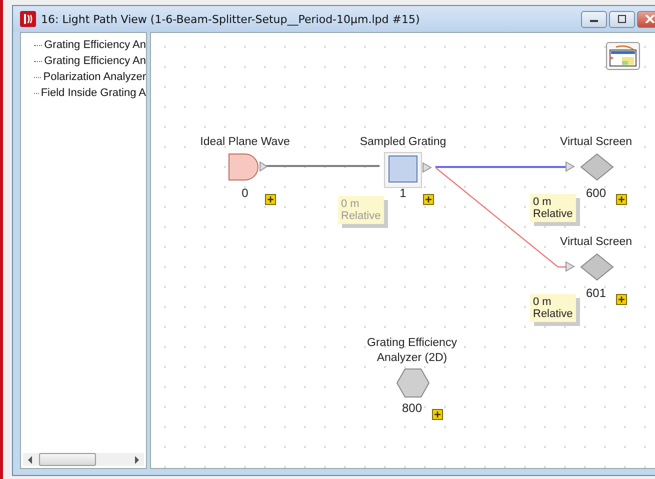  Describe the element at coordinates (137, 460) in the screenshot. I see `scroll-right-icon` at that location.